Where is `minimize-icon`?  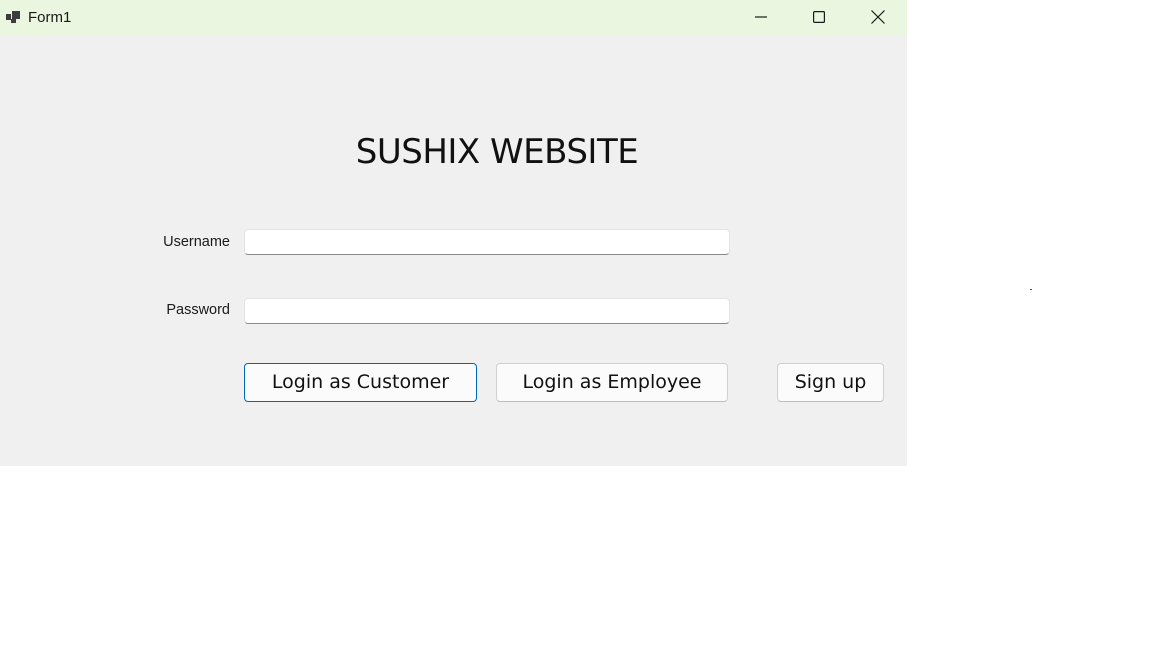
minimize-icon is located at coordinates (761, 17).